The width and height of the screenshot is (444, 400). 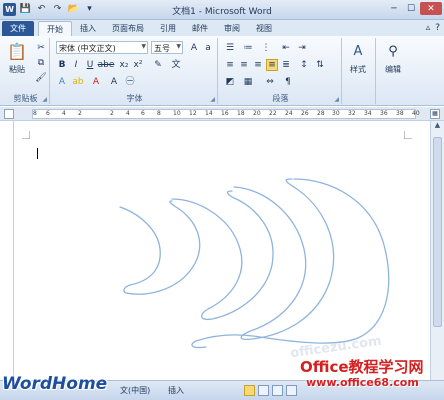 What do you see at coordinates (431, 8) in the screenshot?
I see `close-button: ✕` at bounding box center [431, 8].